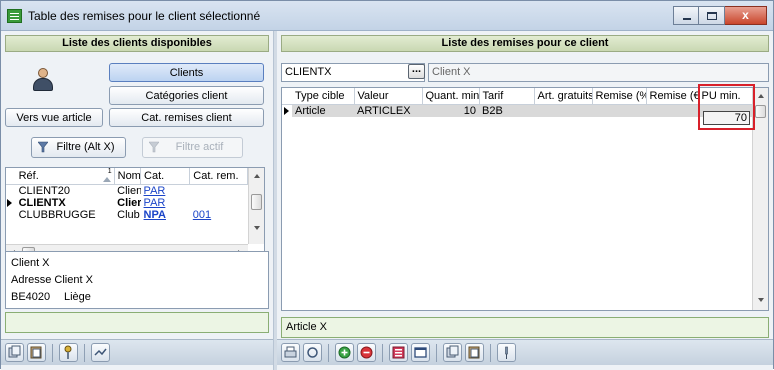 The image size is (774, 370). I want to click on table-row-selected: CLIENTX Clier PAR, so click(127, 203).